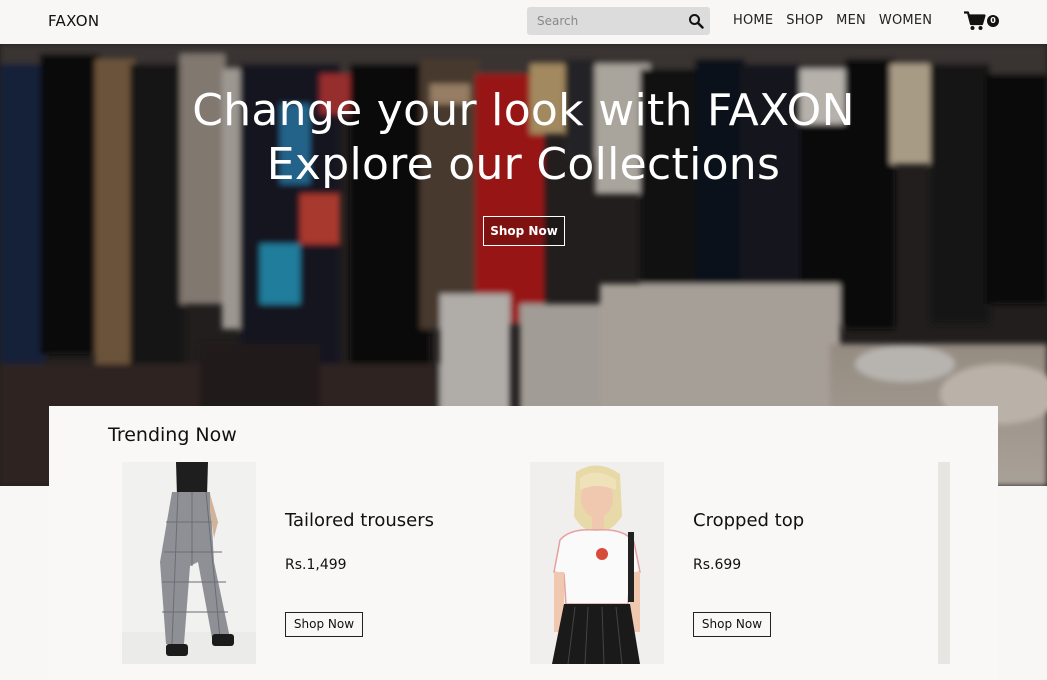  Describe the element at coordinates (749, 520) in the screenshot. I see `product-name: Cropped top` at that location.